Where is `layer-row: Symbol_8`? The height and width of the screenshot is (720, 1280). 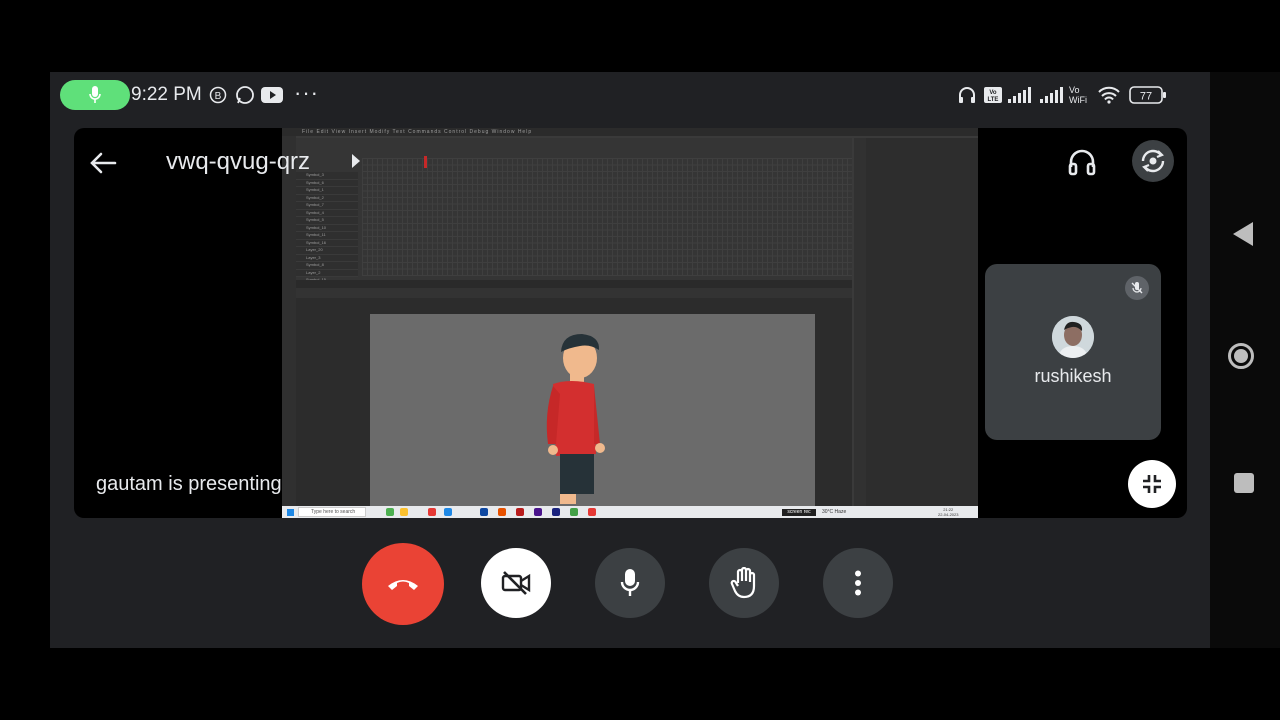 layer-row: Symbol_8 is located at coordinates (327, 266).